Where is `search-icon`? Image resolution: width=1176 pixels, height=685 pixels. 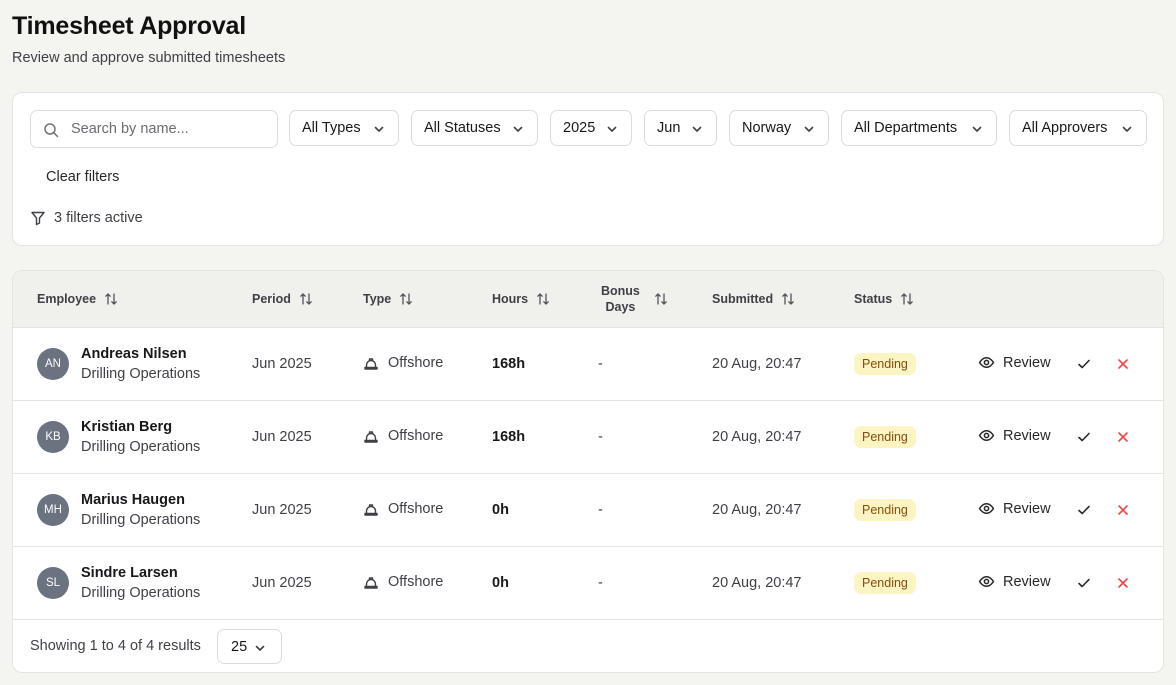 search-icon is located at coordinates (51, 130).